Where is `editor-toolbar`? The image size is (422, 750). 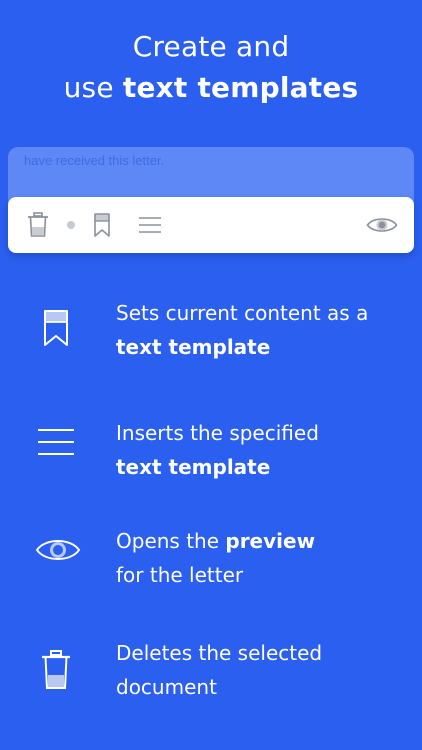
editor-toolbar is located at coordinates (211, 225).